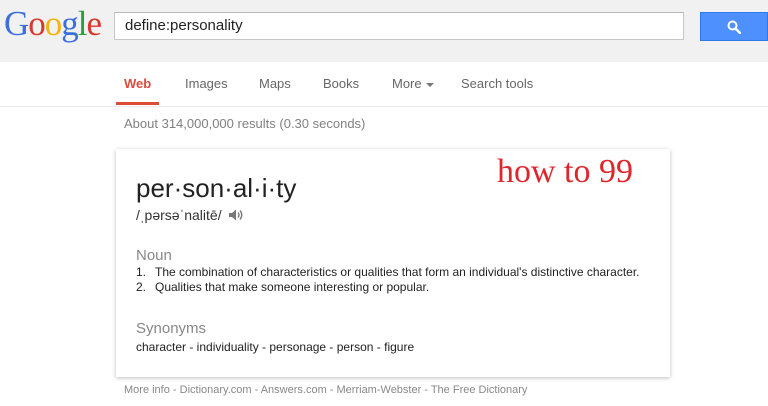  I want to click on tab-web: Web, so click(138, 90).